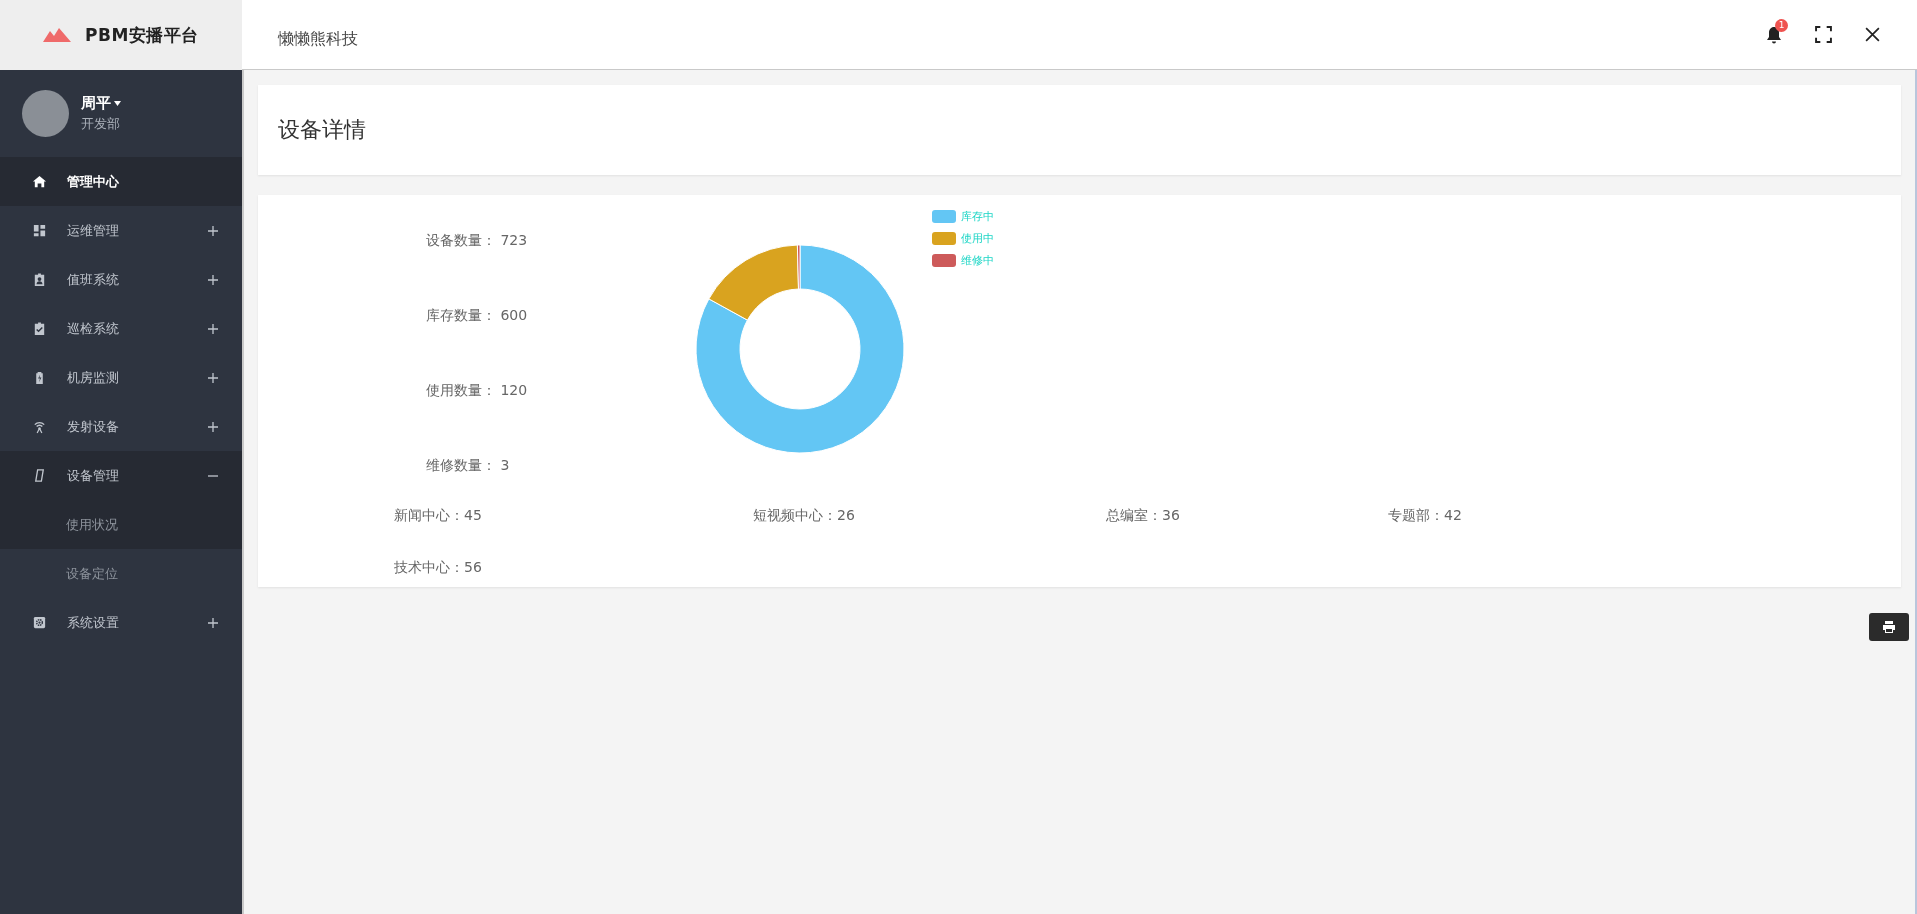 This screenshot has width=1917, height=914. What do you see at coordinates (39, 328) in the screenshot?
I see `clipboard-check-icon` at bounding box center [39, 328].